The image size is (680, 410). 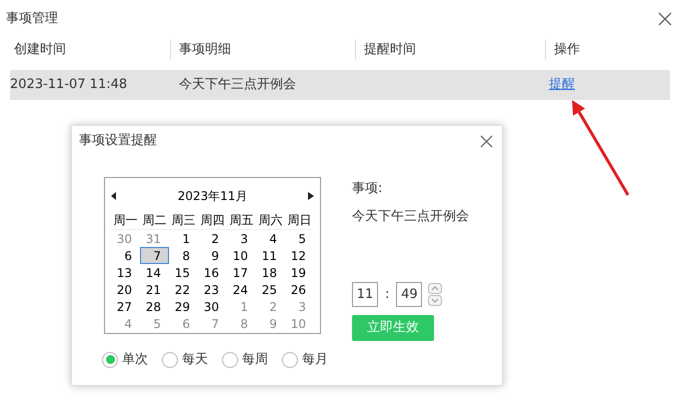 What do you see at coordinates (299, 289) in the screenshot?
I see `calendar-day: 26` at bounding box center [299, 289].